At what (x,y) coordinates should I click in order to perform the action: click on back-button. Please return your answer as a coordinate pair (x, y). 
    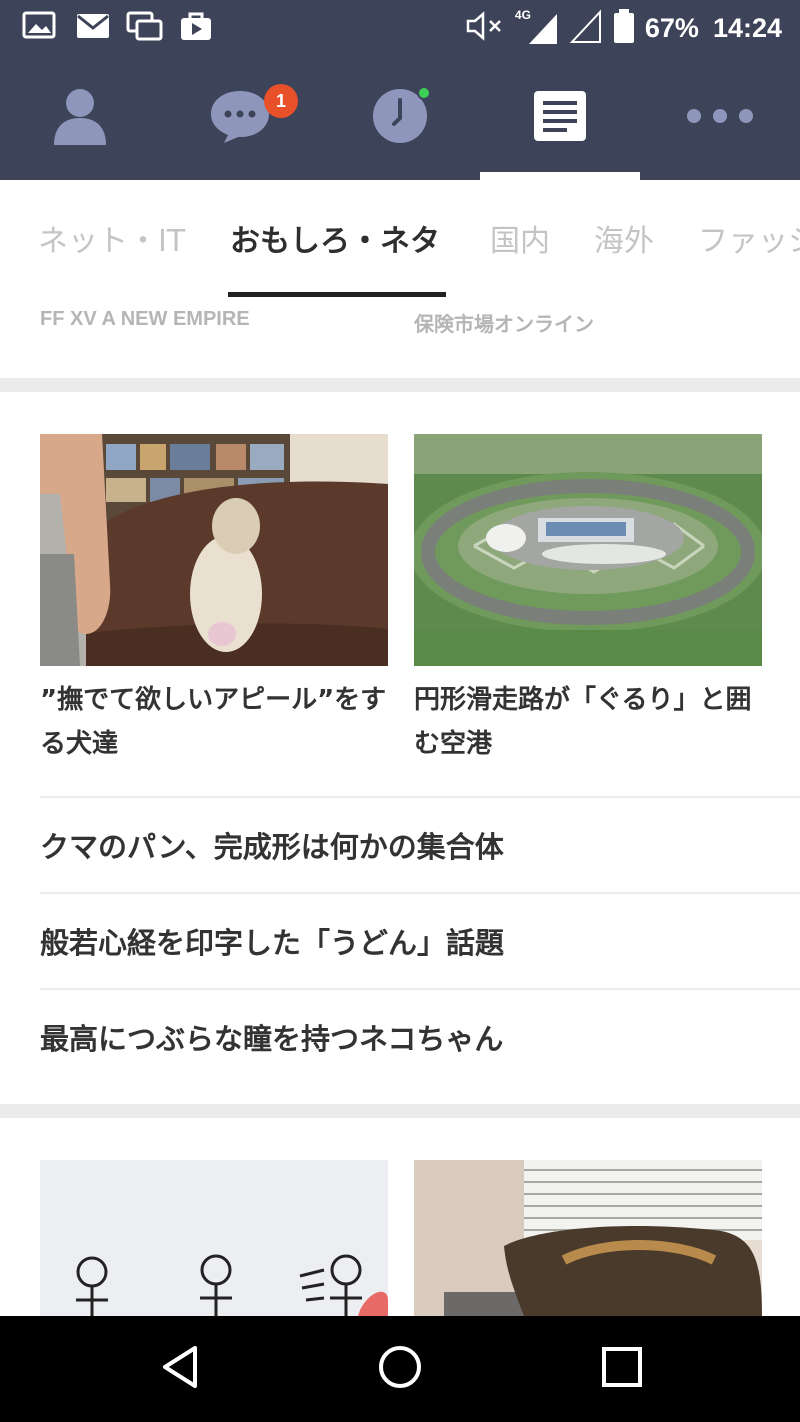
    Looking at the image, I should click on (180, 1369).